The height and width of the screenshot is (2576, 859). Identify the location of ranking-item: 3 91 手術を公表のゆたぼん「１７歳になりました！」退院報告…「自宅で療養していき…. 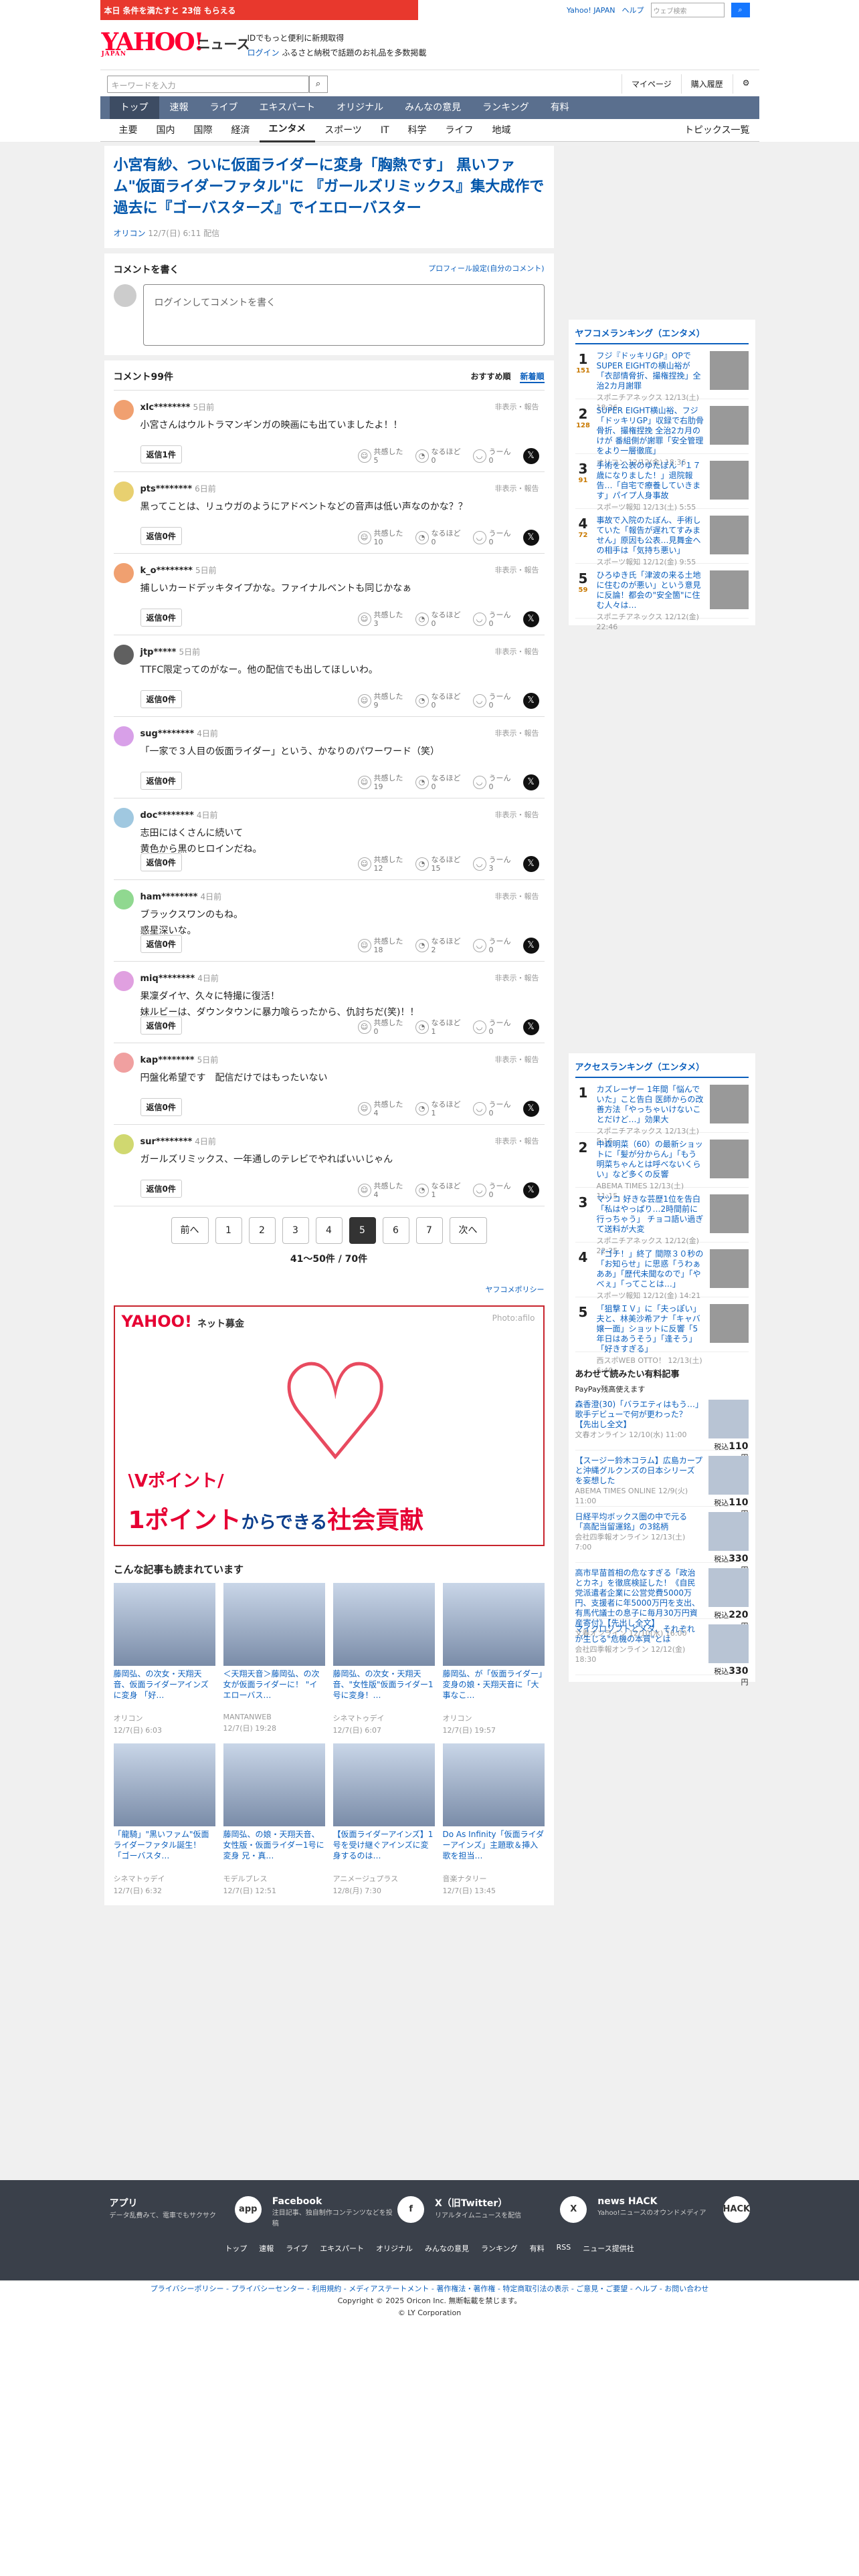
(662, 483).